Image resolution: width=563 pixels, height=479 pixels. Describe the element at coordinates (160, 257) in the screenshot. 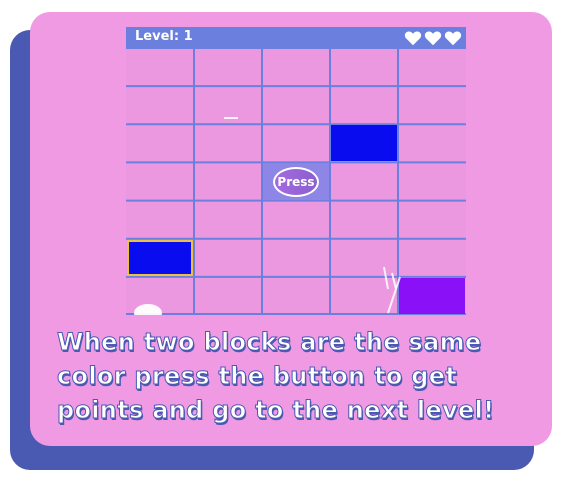

I see `selected-color-block` at that location.